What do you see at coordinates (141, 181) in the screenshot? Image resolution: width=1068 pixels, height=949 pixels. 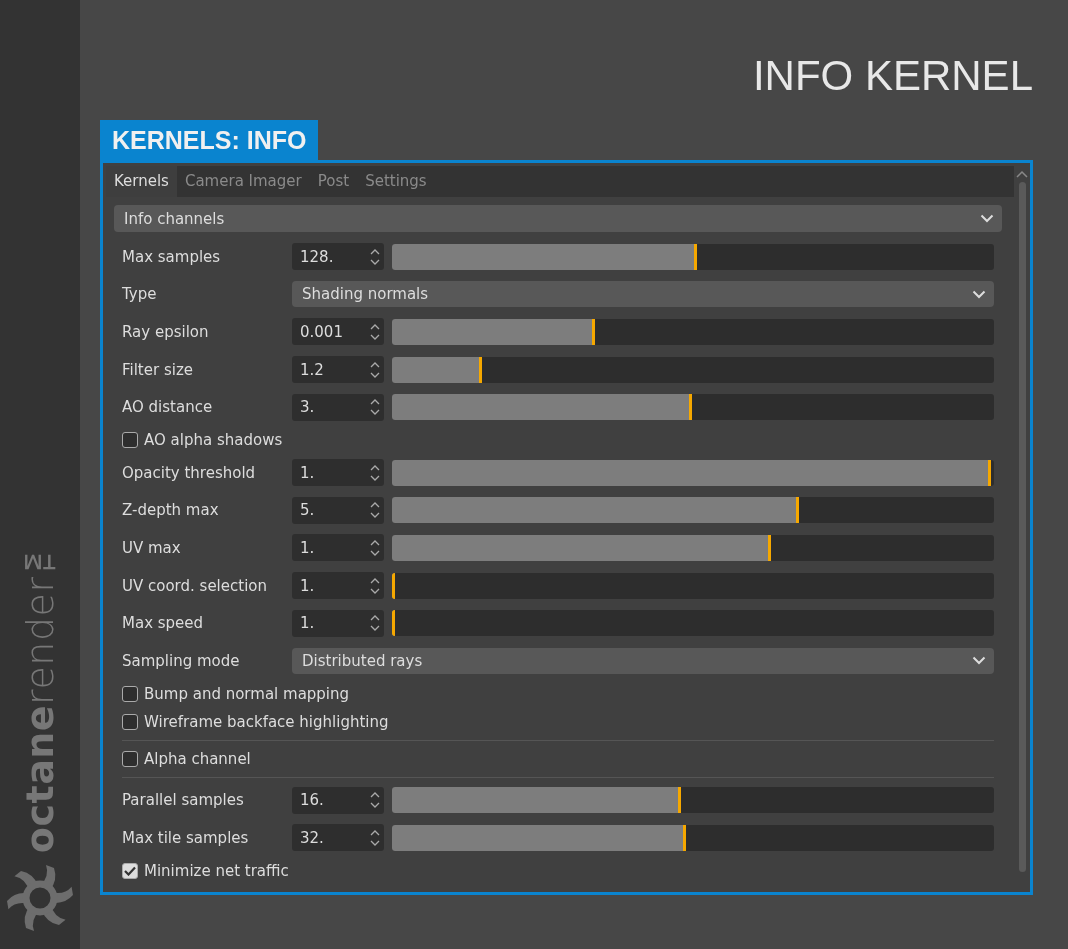 I see `tab: Kernels` at bounding box center [141, 181].